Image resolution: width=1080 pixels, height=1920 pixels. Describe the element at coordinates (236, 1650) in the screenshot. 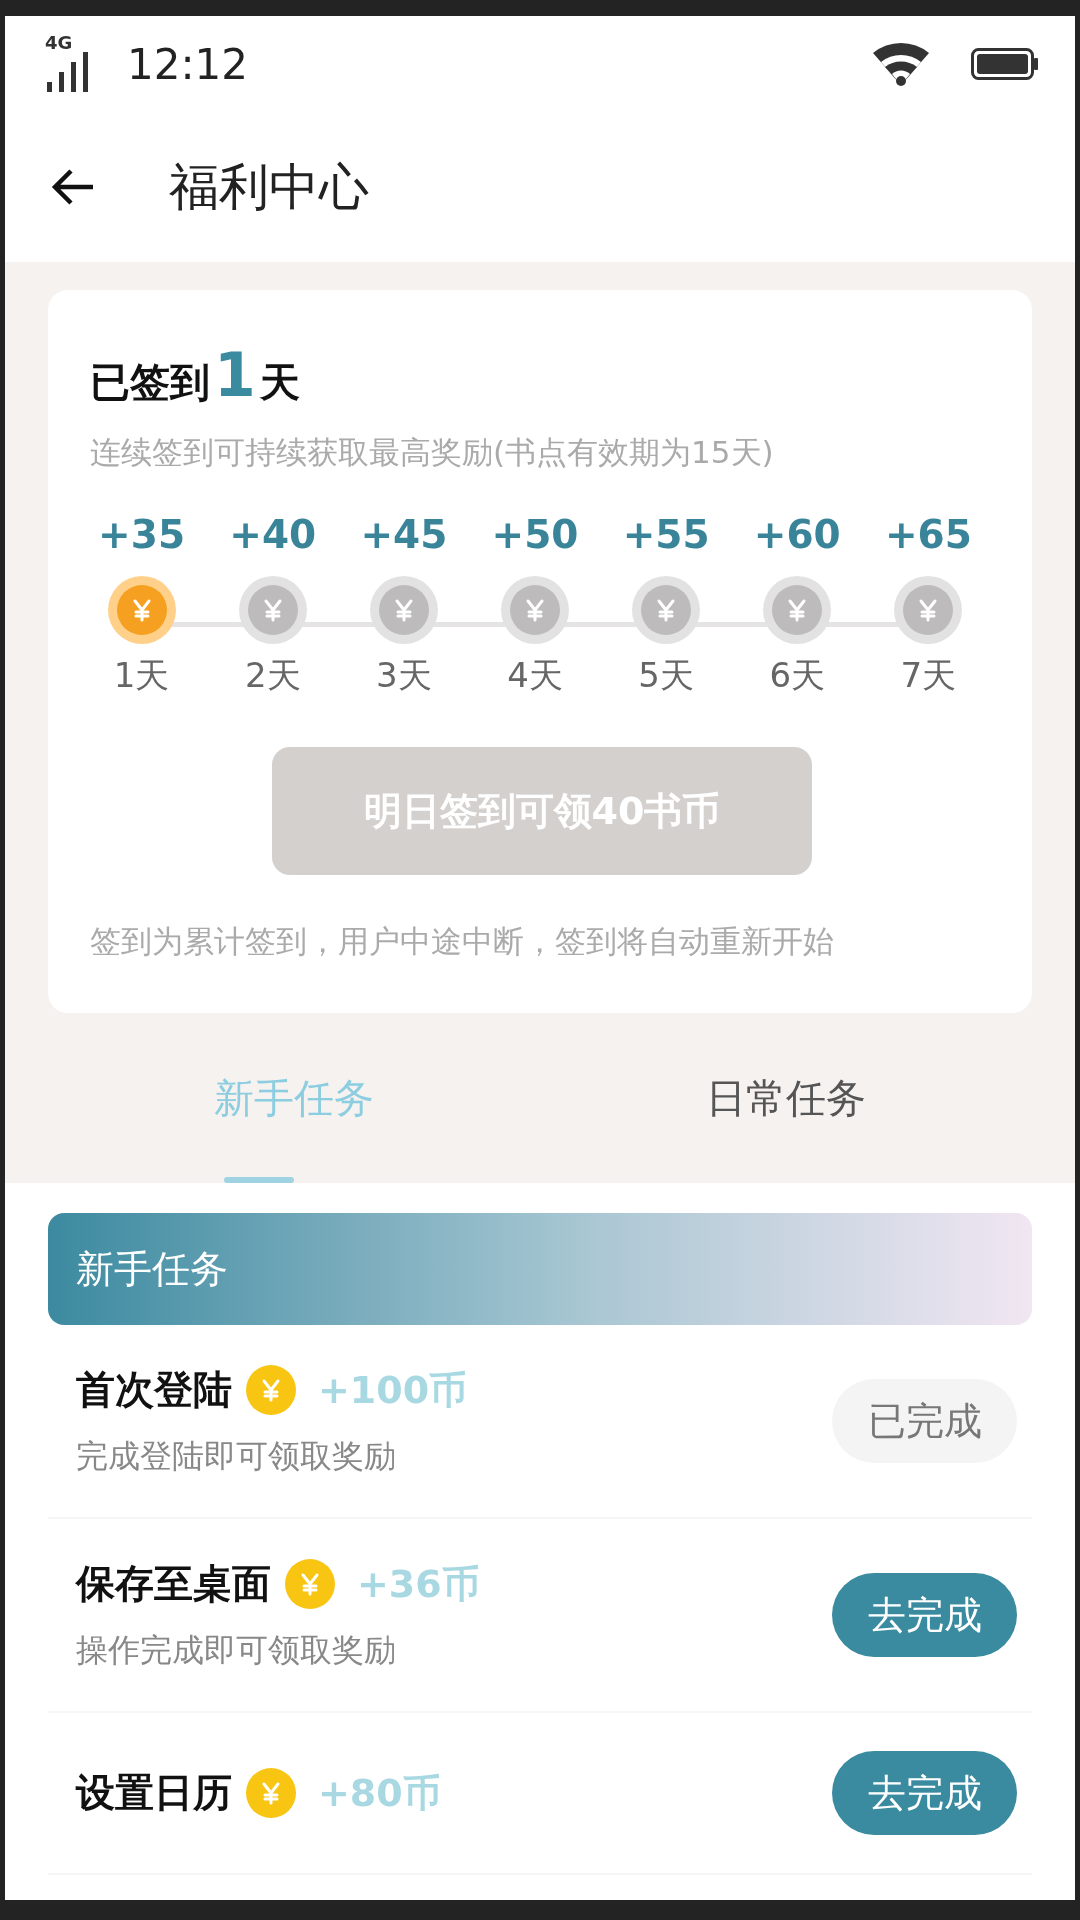

I see `task-description: 操作完成即可领取奖励` at that location.